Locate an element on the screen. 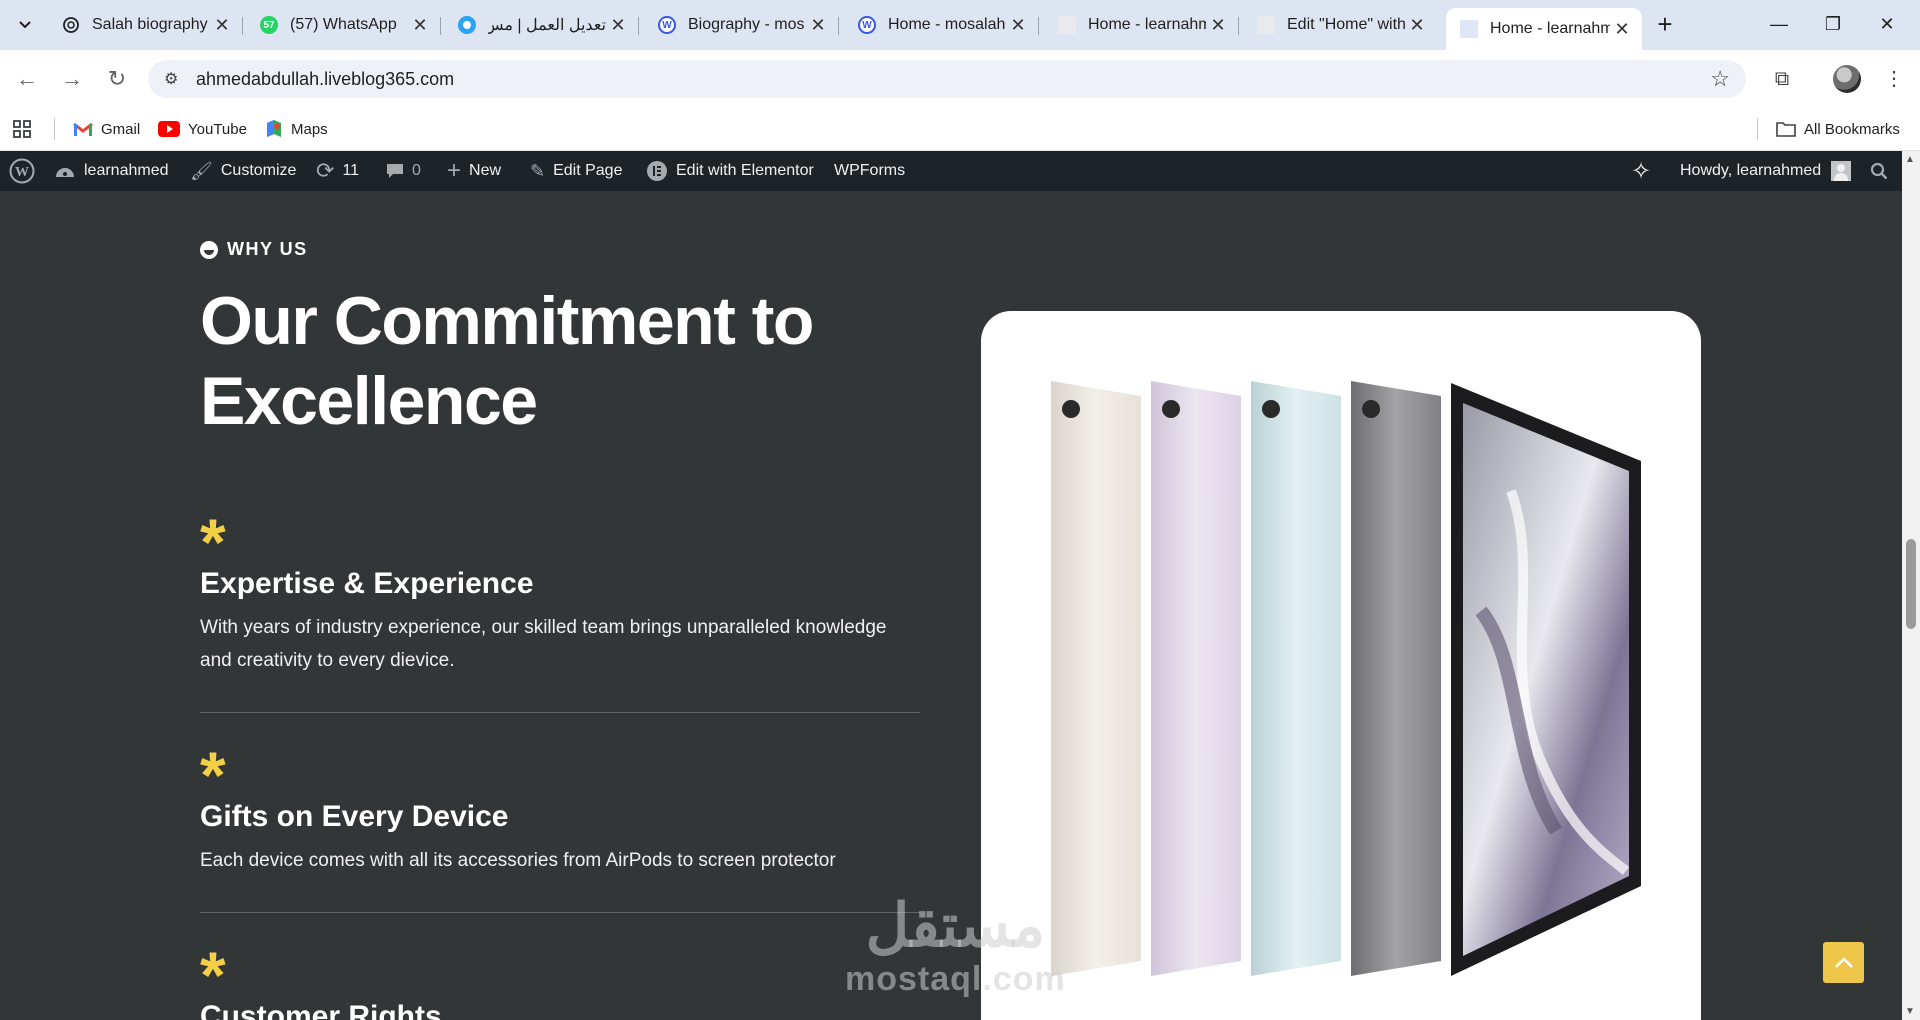 This screenshot has height=1020, width=1920. all-bookmarks-button: All Bookmarks is located at coordinates (1838, 129).